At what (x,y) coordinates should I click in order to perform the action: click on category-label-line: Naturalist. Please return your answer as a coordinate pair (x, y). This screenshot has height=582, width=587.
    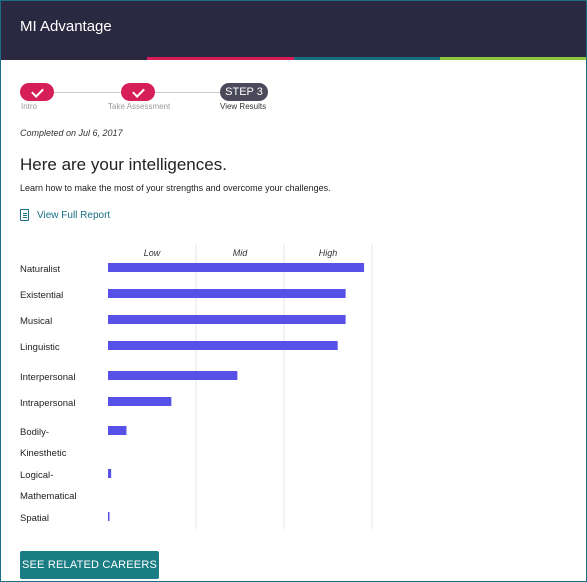
    Looking at the image, I should click on (40, 269).